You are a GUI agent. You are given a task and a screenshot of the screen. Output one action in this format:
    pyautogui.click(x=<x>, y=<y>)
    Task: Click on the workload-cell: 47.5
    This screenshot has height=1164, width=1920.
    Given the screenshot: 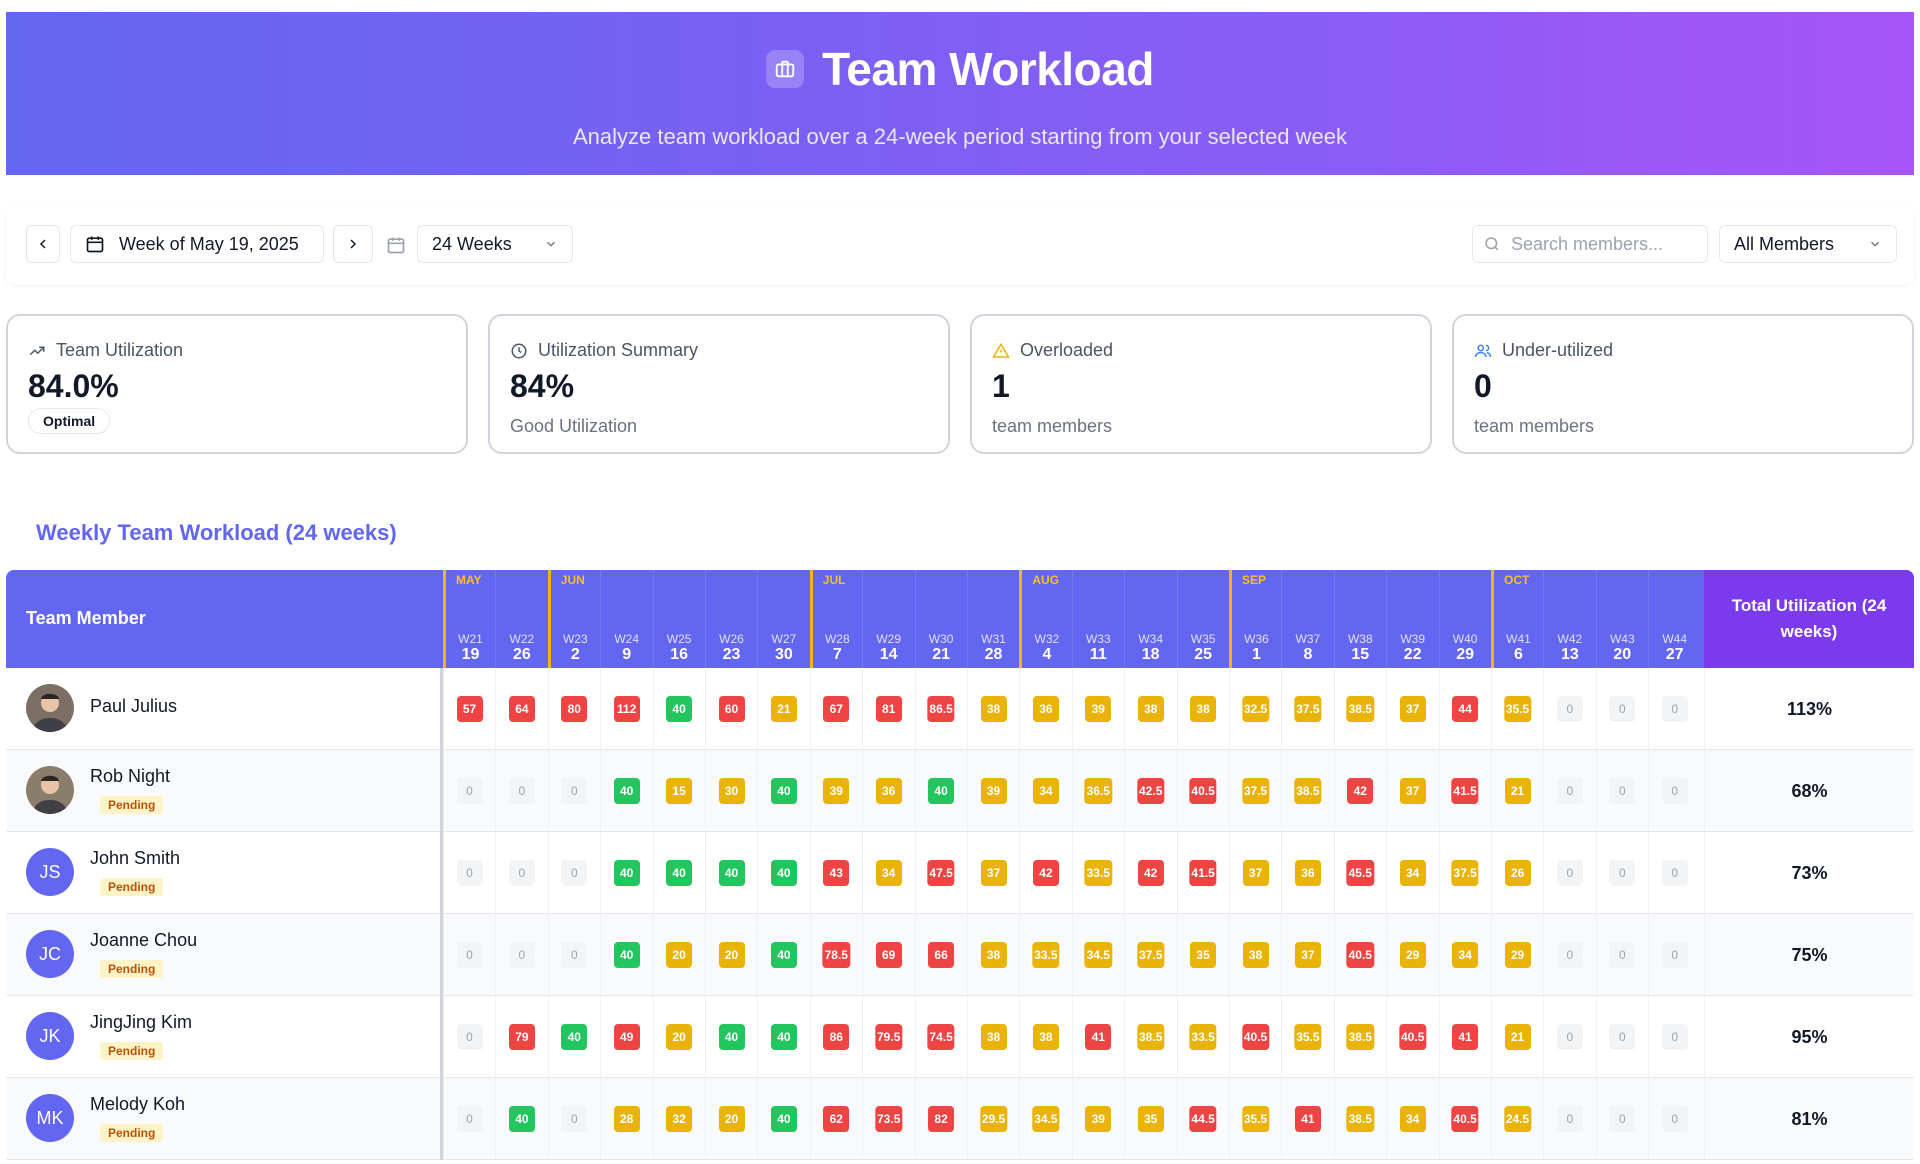 What is the action you would take?
    pyautogui.click(x=940, y=873)
    